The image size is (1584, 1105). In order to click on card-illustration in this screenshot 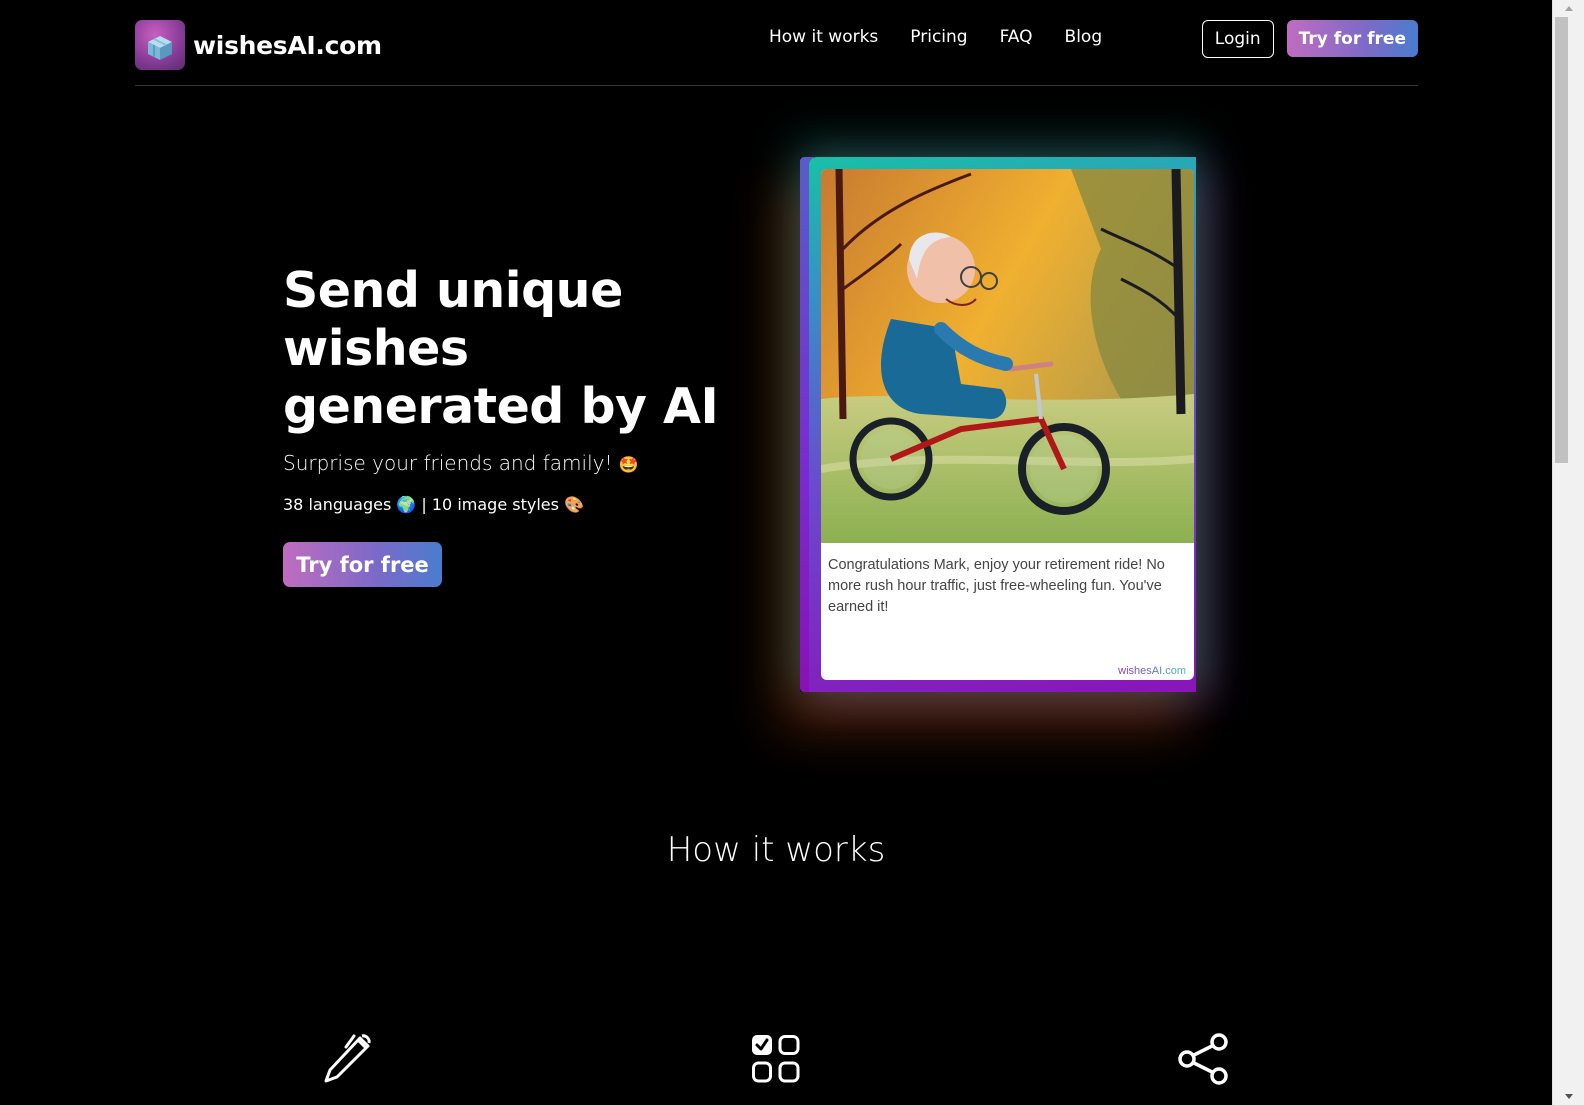, I will do `click(1007, 356)`.